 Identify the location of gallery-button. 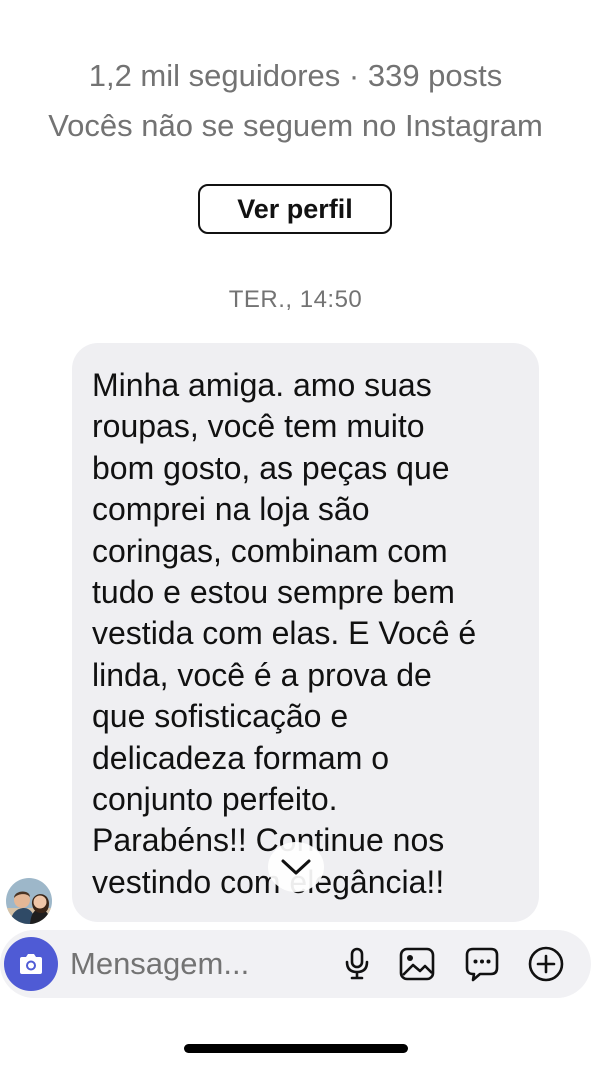
(417, 964).